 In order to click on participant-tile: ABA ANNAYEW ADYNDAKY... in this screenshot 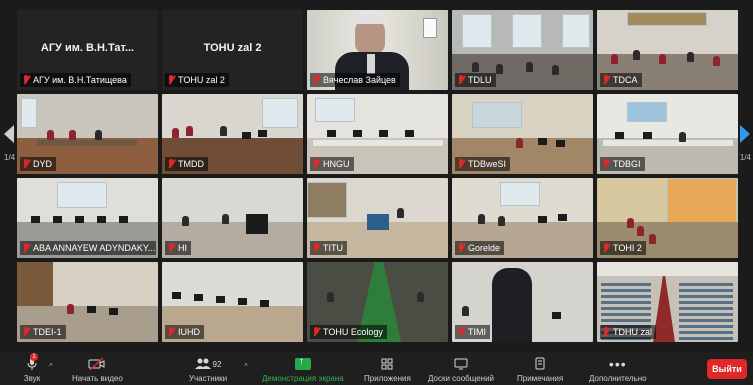, I will do `click(87, 218)`.